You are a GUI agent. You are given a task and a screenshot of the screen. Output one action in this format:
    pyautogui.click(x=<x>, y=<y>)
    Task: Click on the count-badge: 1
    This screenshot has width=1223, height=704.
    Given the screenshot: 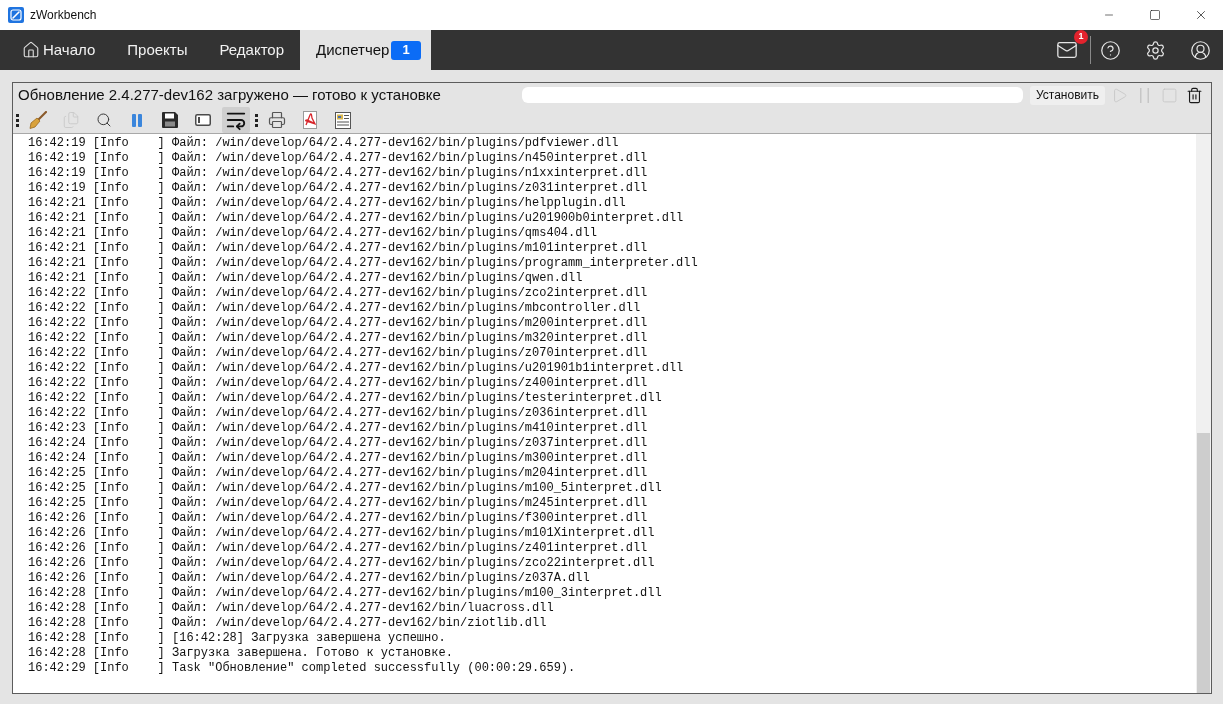 What is the action you would take?
    pyautogui.click(x=406, y=50)
    